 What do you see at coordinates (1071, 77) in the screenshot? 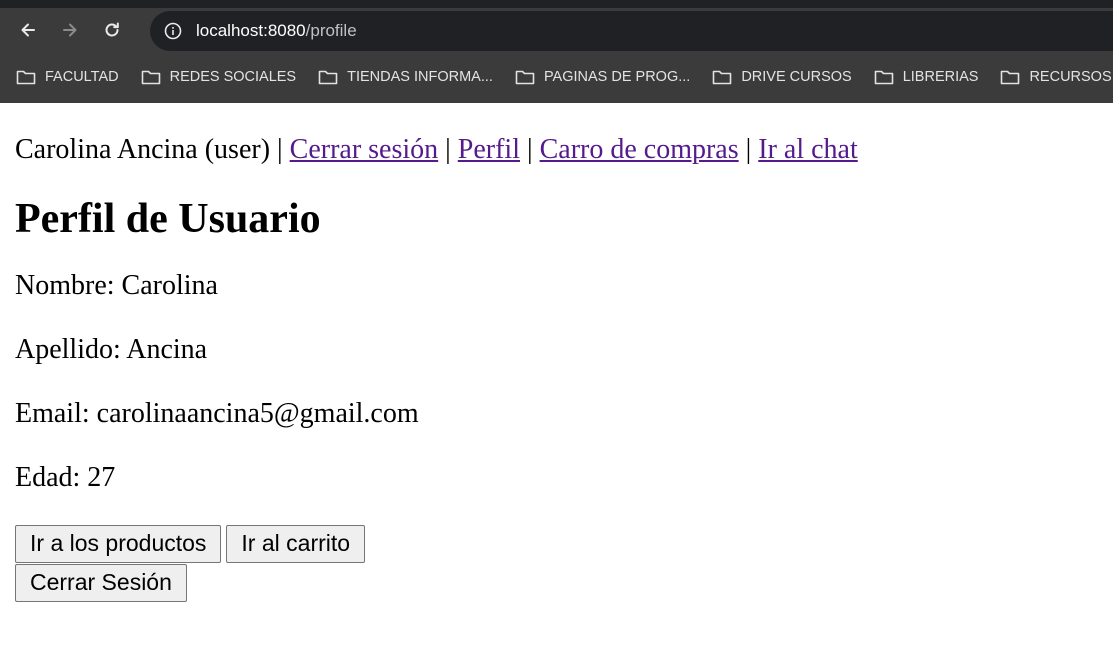
I see `bookmark-label: RECURSOS WEB` at bounding box center [1071, 77].